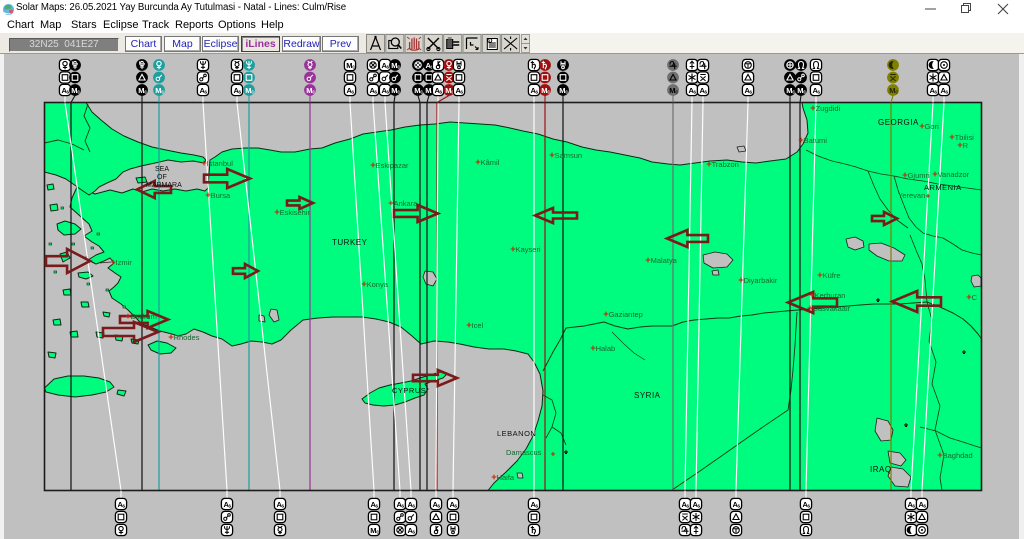 This screenshot has height=539, width=1024. I want to click on svg-text: R, so click(966, 145).